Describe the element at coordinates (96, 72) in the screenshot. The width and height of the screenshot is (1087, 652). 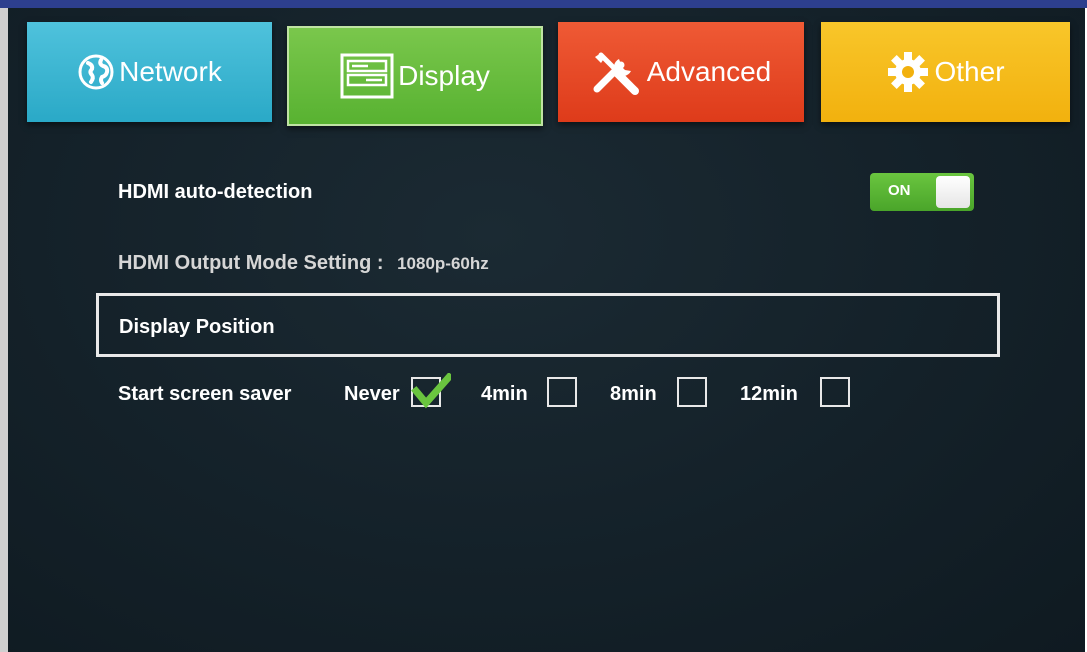
I see `globe-icon` at that location.